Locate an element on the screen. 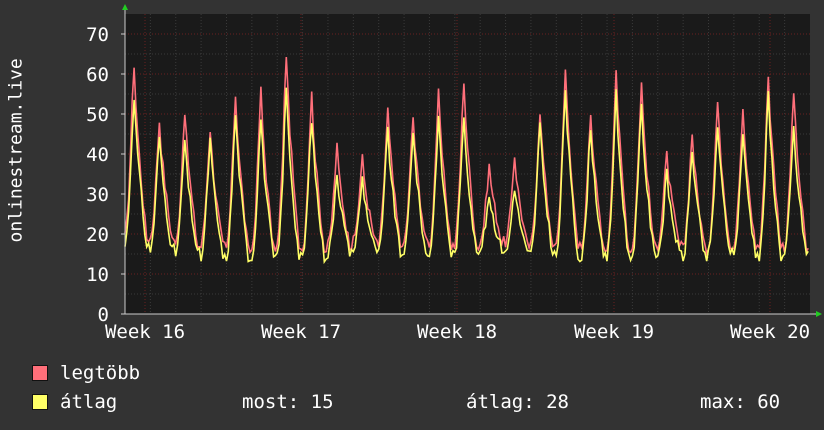 This screenshot has width=824, height=430. y-axis-arrow is located at coordinates (125, 7).